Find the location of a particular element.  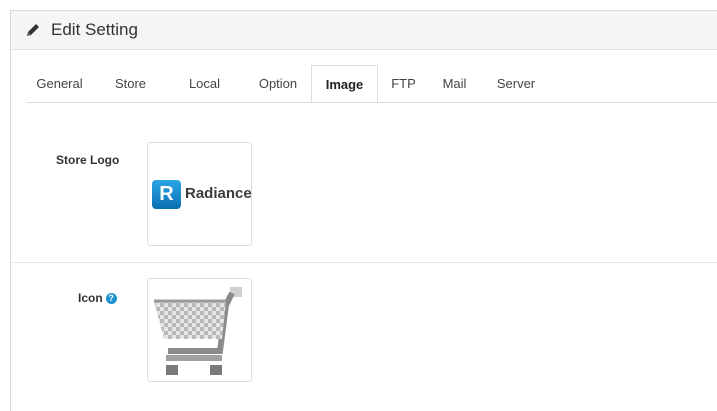

radiance-logo-icon: R is located at coordinates (166, 194).